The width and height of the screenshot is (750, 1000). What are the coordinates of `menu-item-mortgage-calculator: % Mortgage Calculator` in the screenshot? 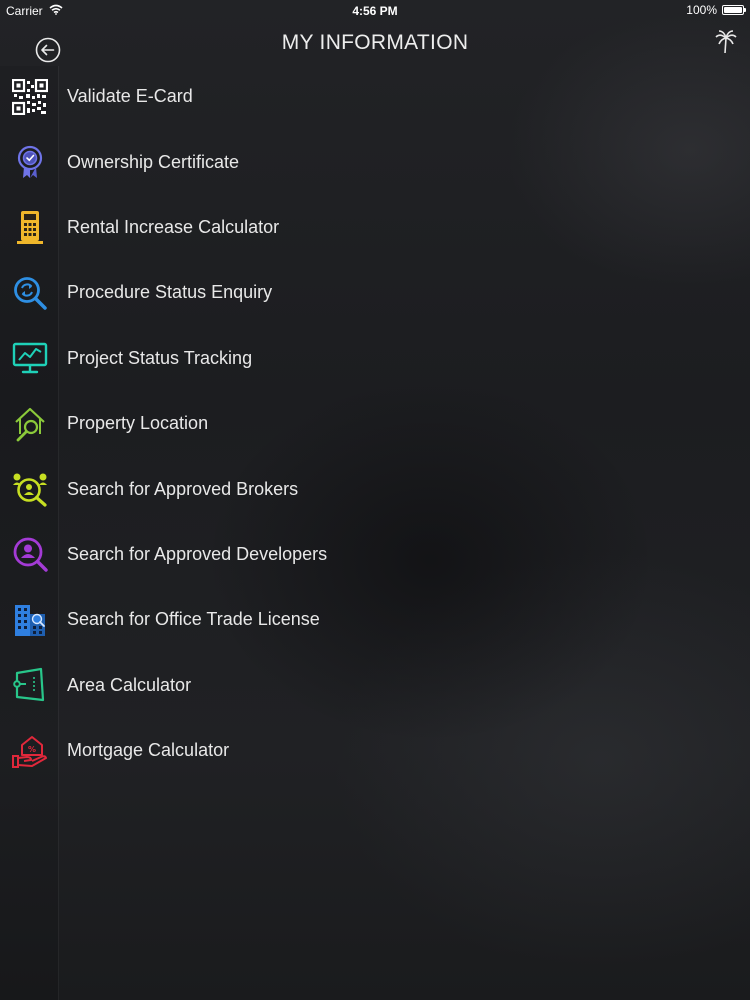 It's located at (375, 750).